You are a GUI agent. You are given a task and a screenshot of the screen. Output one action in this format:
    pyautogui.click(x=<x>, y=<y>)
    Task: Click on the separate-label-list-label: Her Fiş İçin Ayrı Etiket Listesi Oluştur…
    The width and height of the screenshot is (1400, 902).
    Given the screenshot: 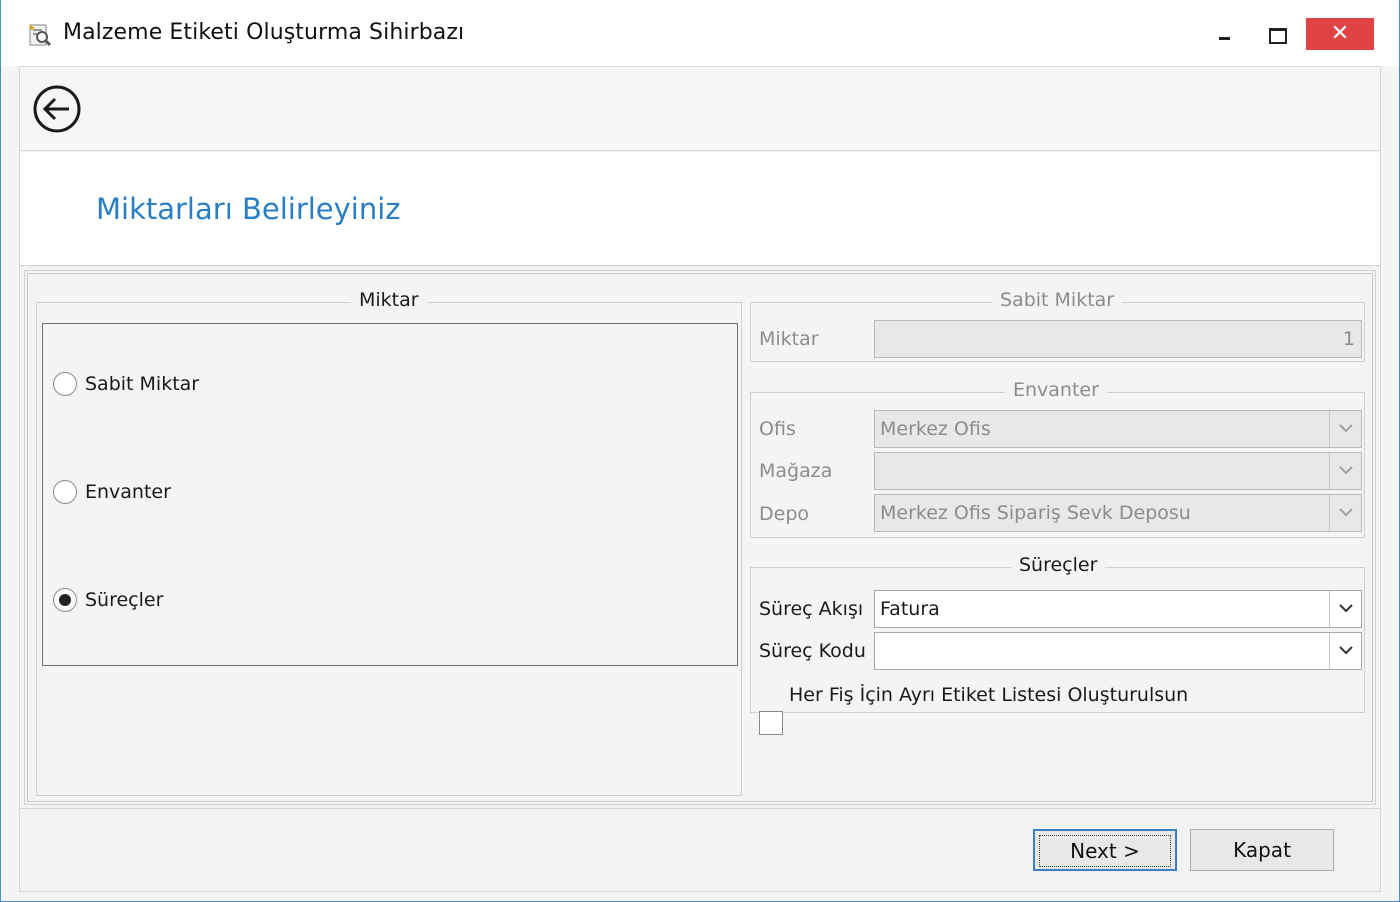 What is the action you would take?
    pyautogui.click(x=989, y=695)
    